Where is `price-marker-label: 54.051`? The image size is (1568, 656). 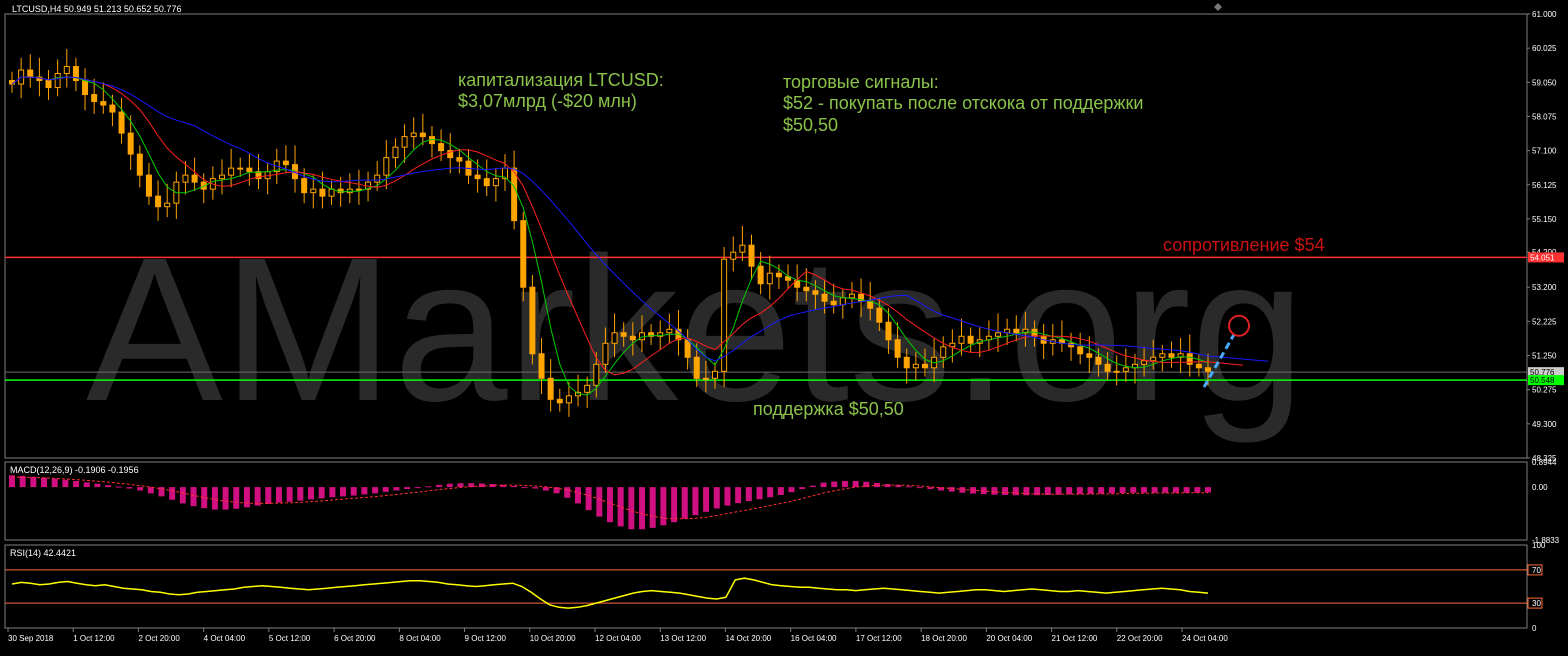
price-marker-label: 54.051 is located at coordinates (1542, 257).